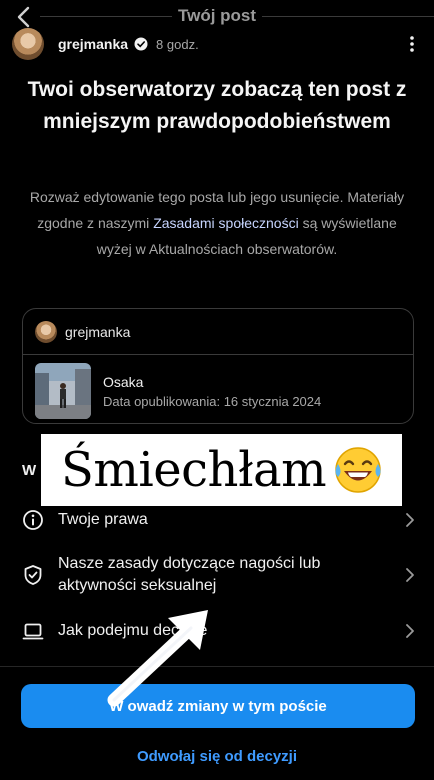 The height and width of the screenshot is (780, 434). I want to click on laptop-icon, so click(33, 631).